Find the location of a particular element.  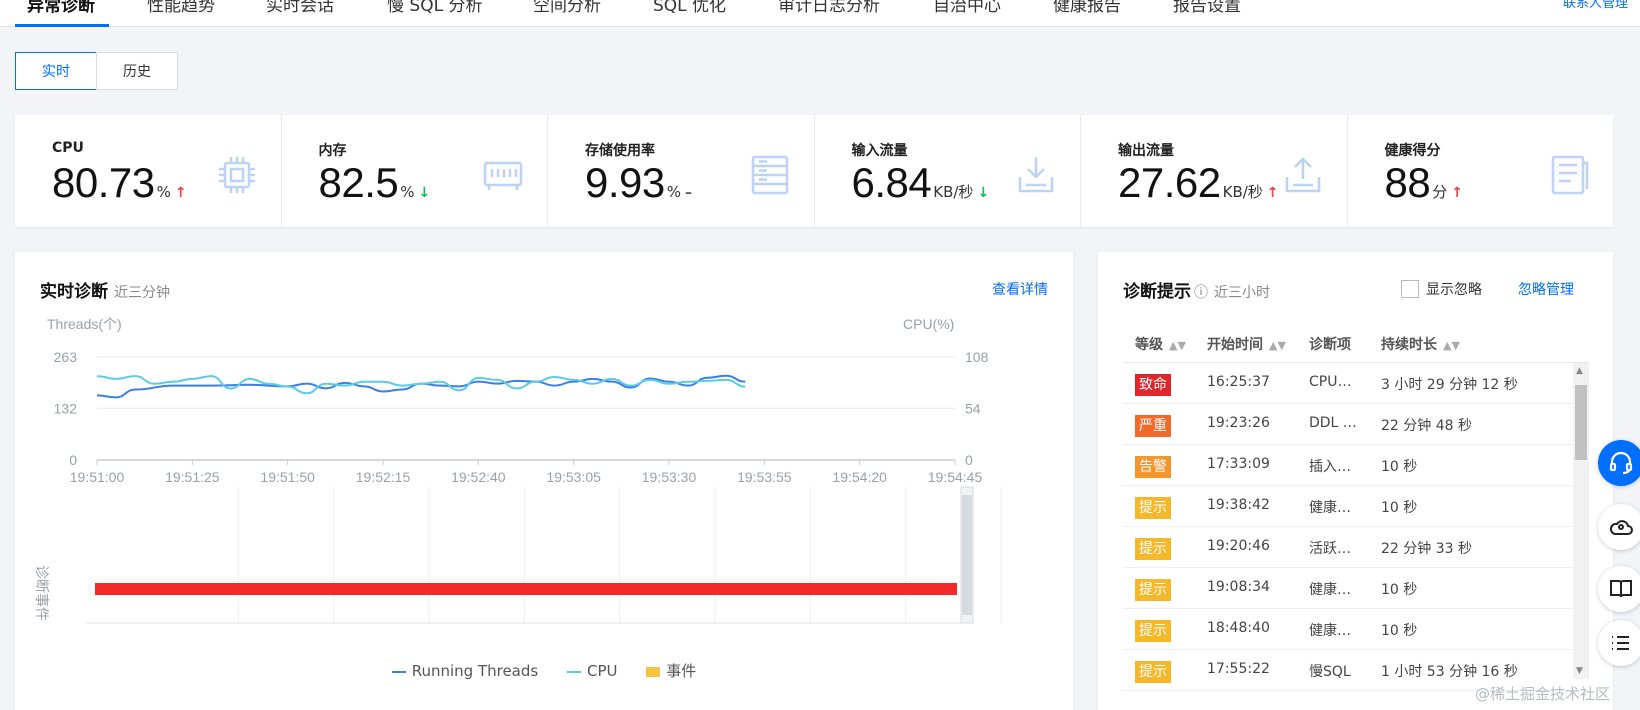

realtime-toggle-button: 实时 is located at coordinates (56, 71).